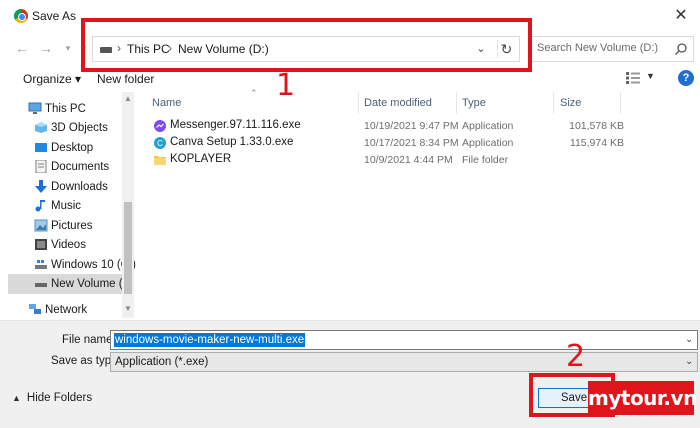 This screenshot has height=428, width=700. Describe the element at coordinates (71, 284) in the screenshot. I see `sidebar-item-new-volume: New Volume (D:` at that location.